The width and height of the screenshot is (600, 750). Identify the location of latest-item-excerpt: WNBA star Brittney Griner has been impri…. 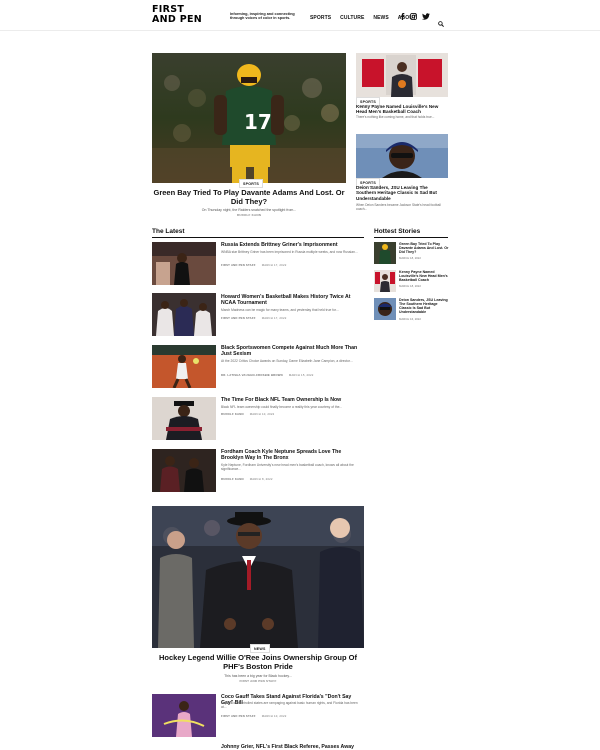
(289, 252).